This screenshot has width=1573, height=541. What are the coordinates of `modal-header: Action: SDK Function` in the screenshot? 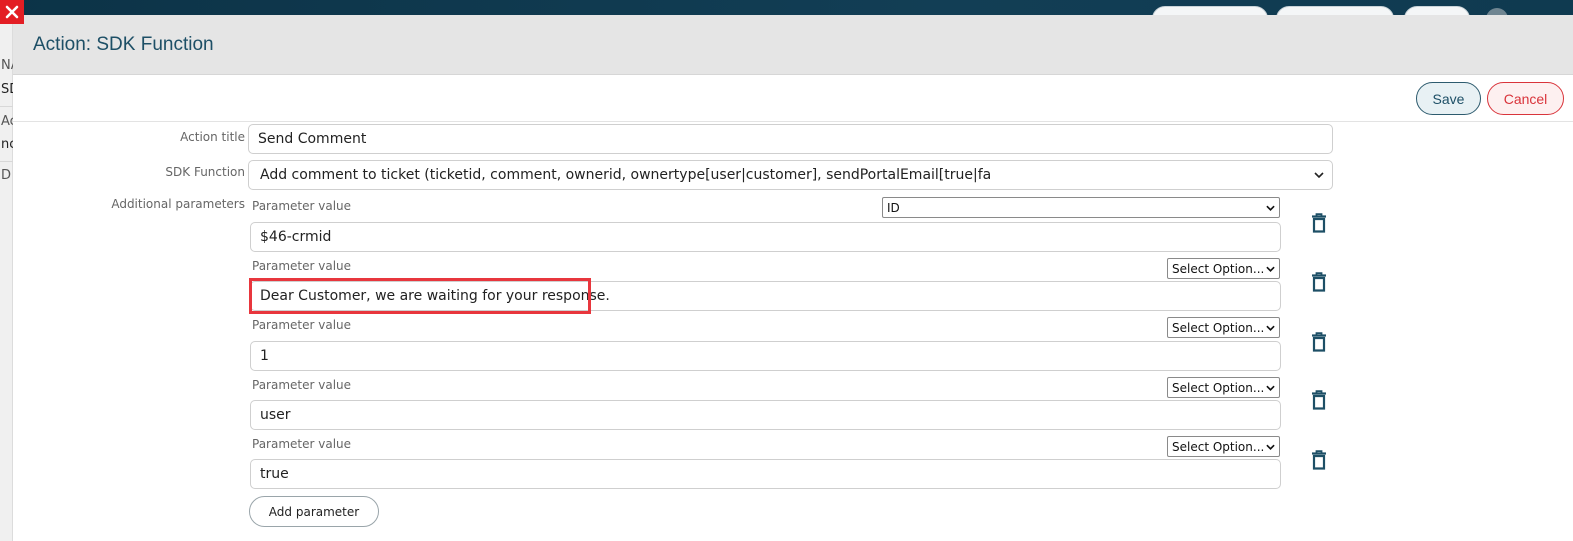 It's located at (793, 45).